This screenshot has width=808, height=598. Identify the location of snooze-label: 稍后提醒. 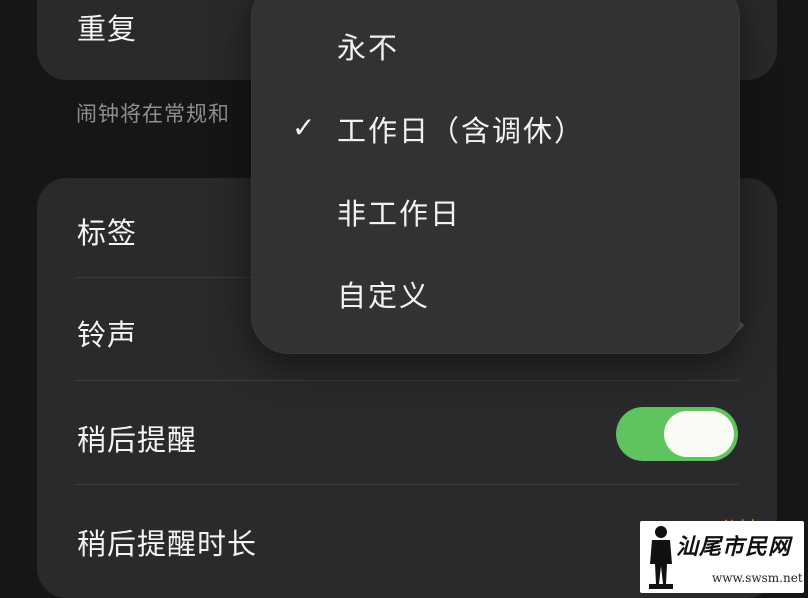
(137, 440).